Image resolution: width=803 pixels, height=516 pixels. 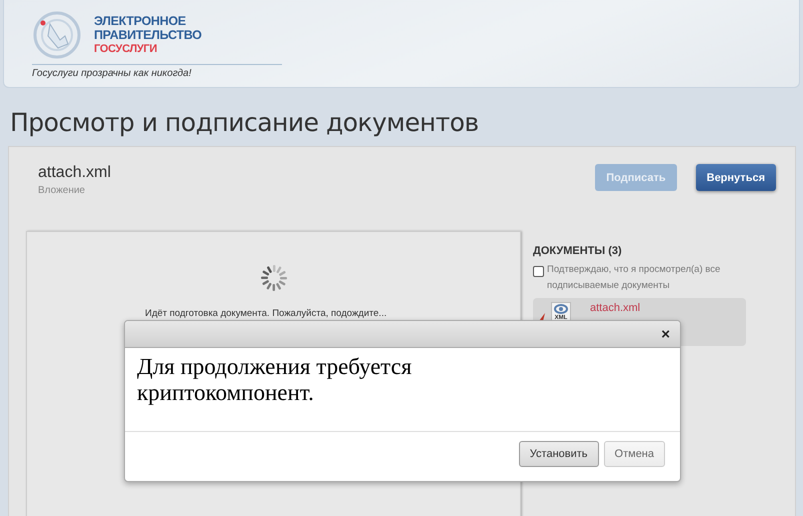 What do you see at coordinates (634, 278) in the screenshot?
I see `confirm-label: Подтверждаю, что я просмотрел(а) все подписываемые документы` at bounding box center [634, 278].